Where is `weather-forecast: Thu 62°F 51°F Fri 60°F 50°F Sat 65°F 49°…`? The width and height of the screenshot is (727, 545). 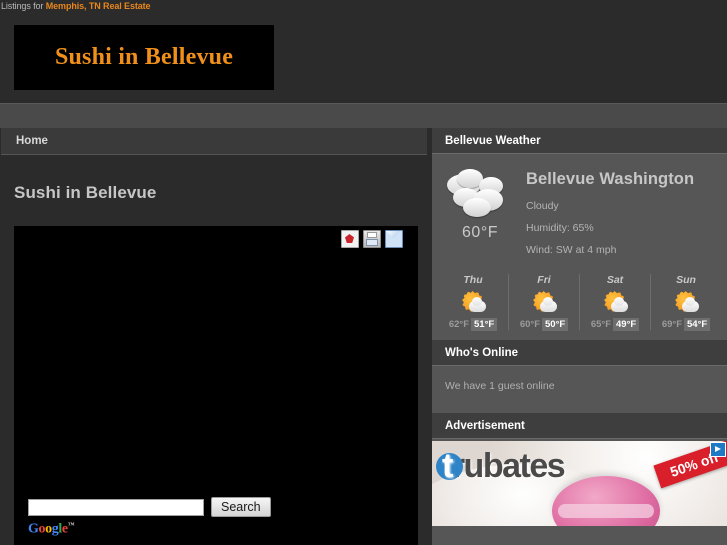
weather-forecast: Thu 62°F 51°F Fri 60°F 50°F Sat 65°F 49°… is located at coordinates (579, 306).